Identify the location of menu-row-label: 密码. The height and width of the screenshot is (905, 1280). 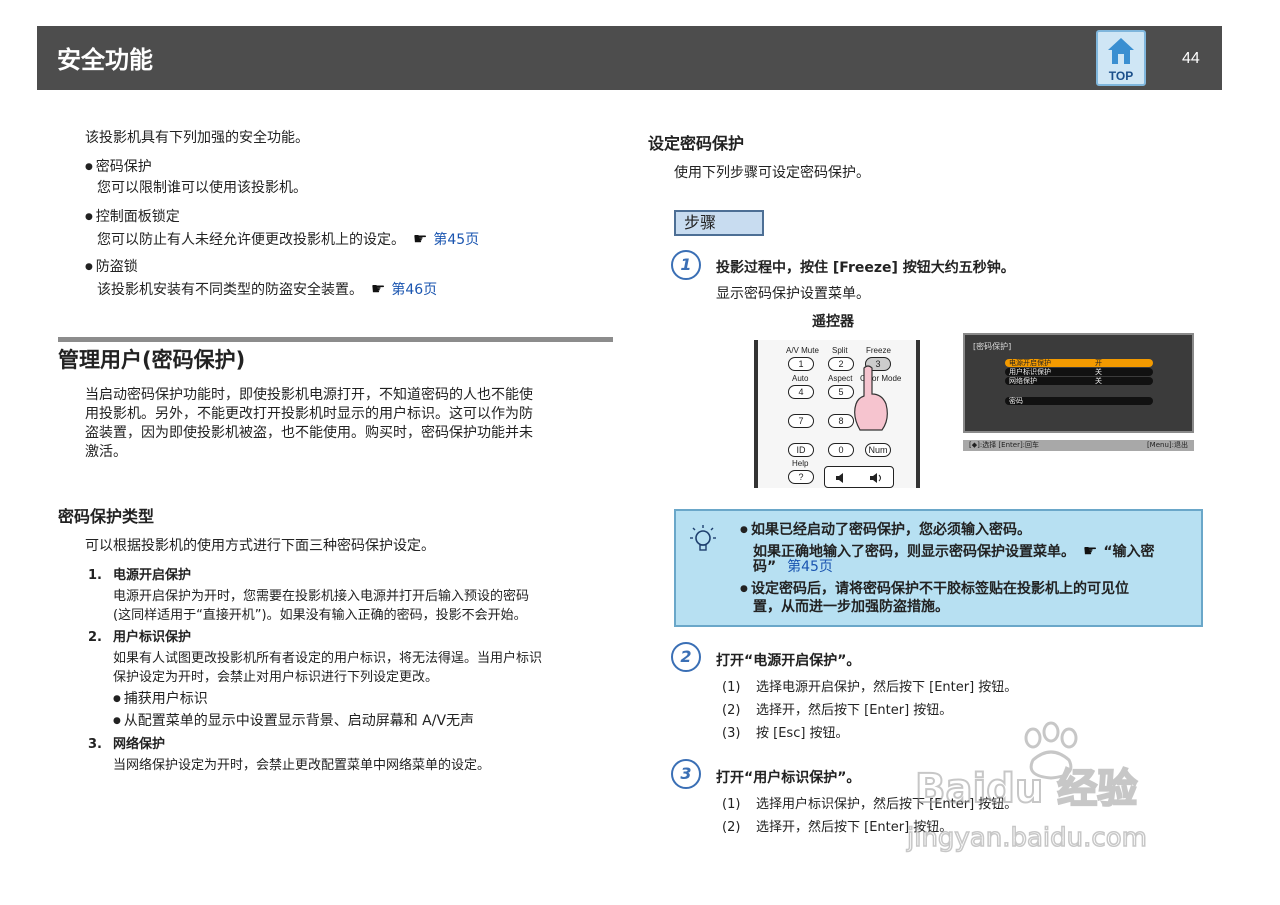
(1016, 401).